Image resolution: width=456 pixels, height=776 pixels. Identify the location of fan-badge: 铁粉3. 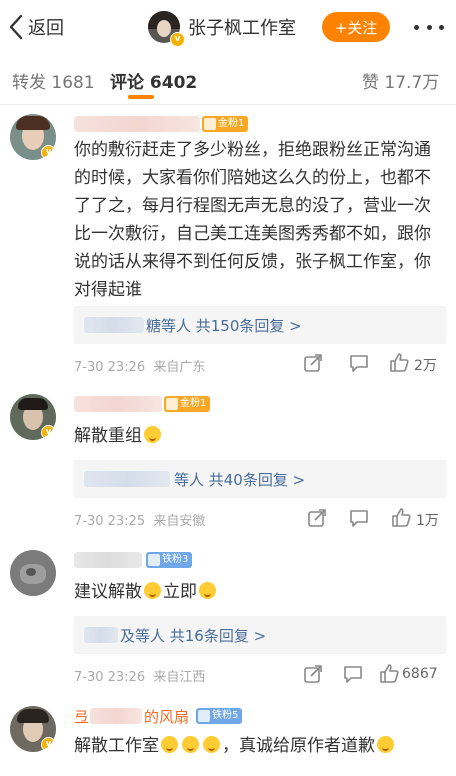
(169, 560).